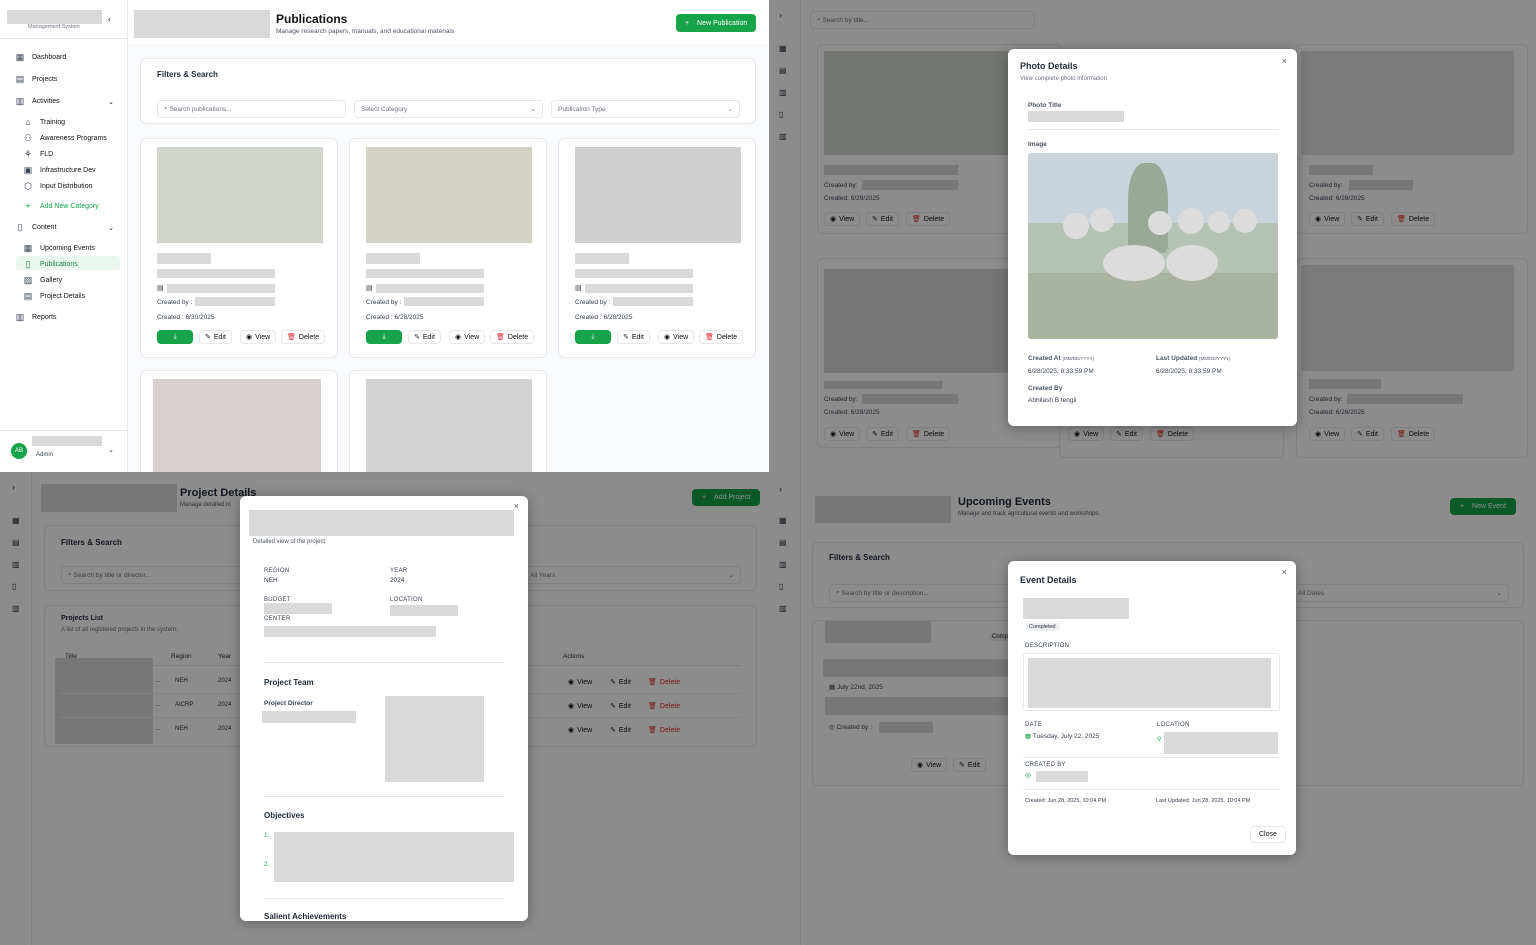  What do you see at coordinates (716, 23) in the screenshot?
I see `new-publication-button: + New Publication` at bounding box center [716, 23].